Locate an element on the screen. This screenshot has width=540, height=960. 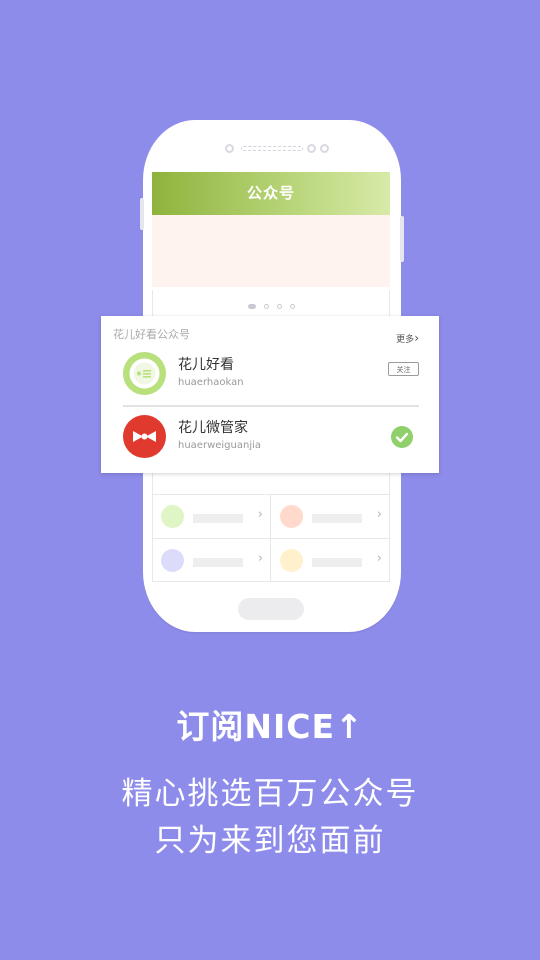
phone-sensor is located at coordinates (229, 148).